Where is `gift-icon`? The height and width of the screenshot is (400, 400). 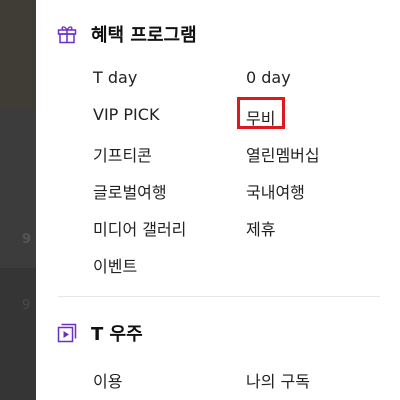
gift-icon is located at coordinates (67, 34).